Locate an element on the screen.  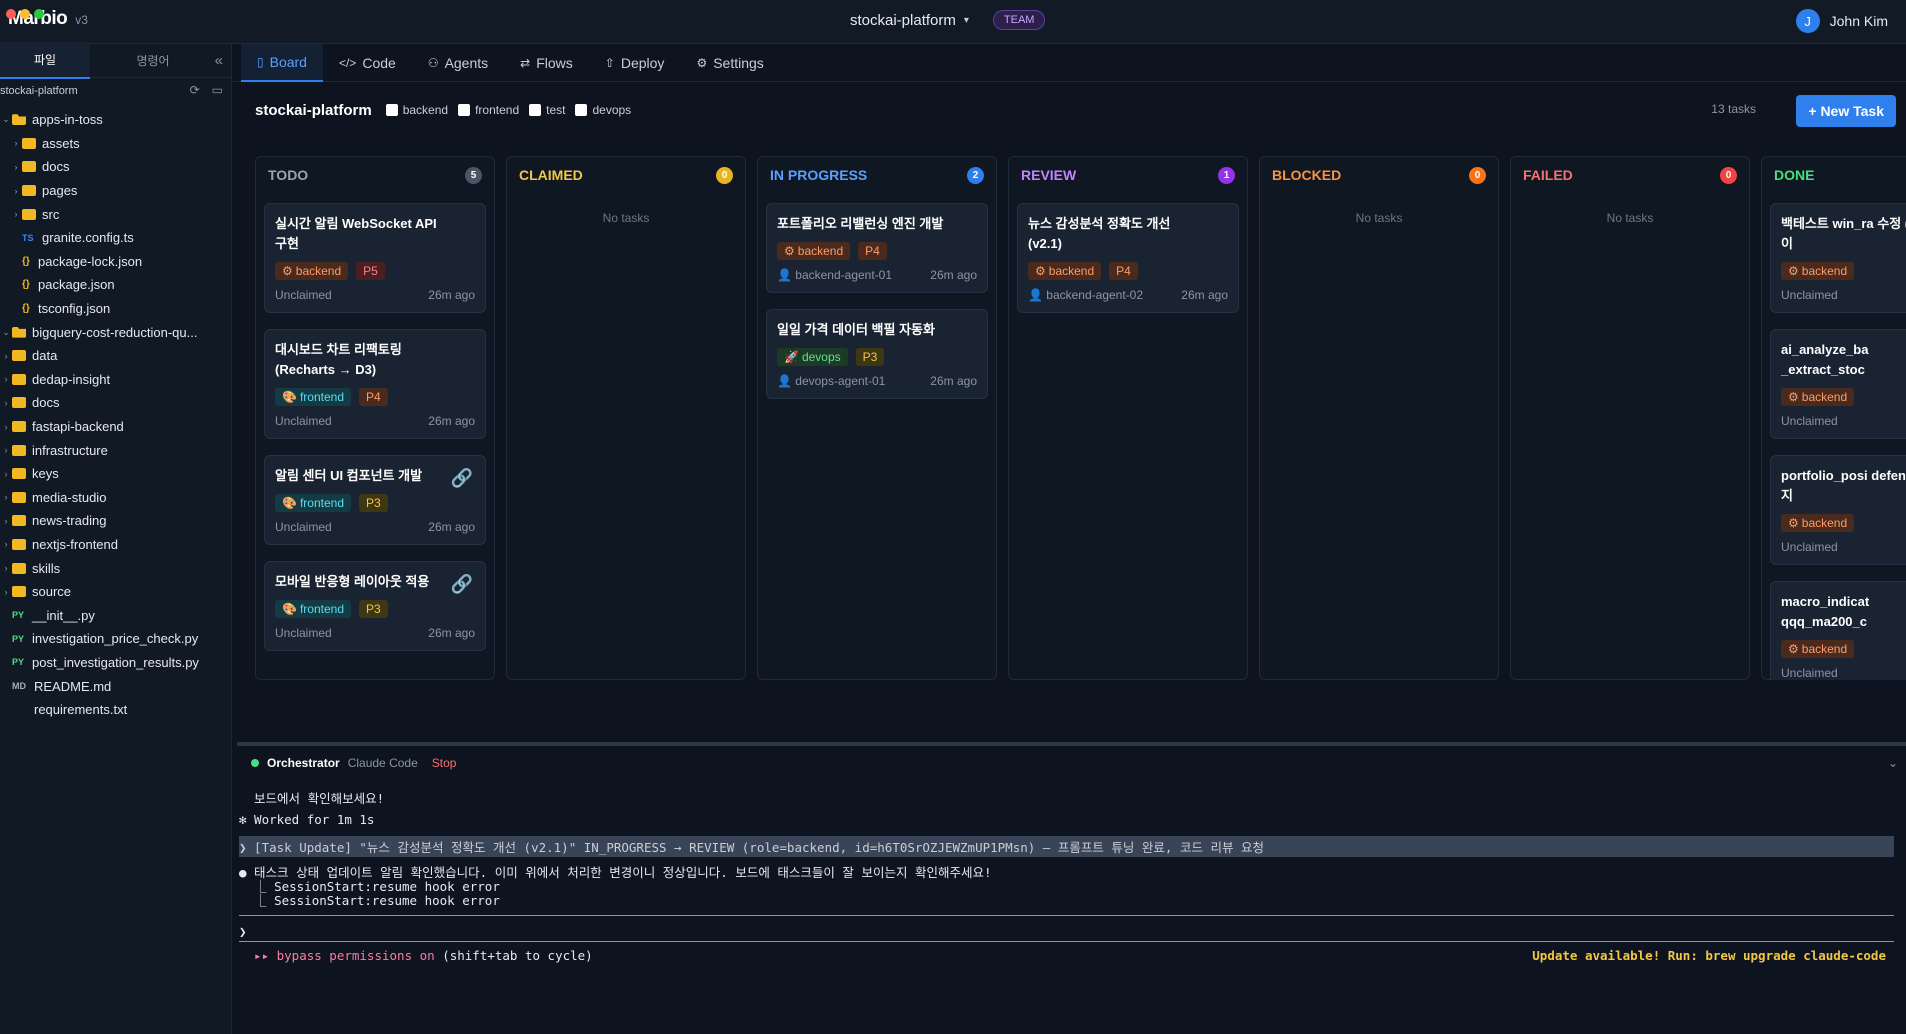
tree-item: {} package-lock.json is located at coordinates (115, 262).